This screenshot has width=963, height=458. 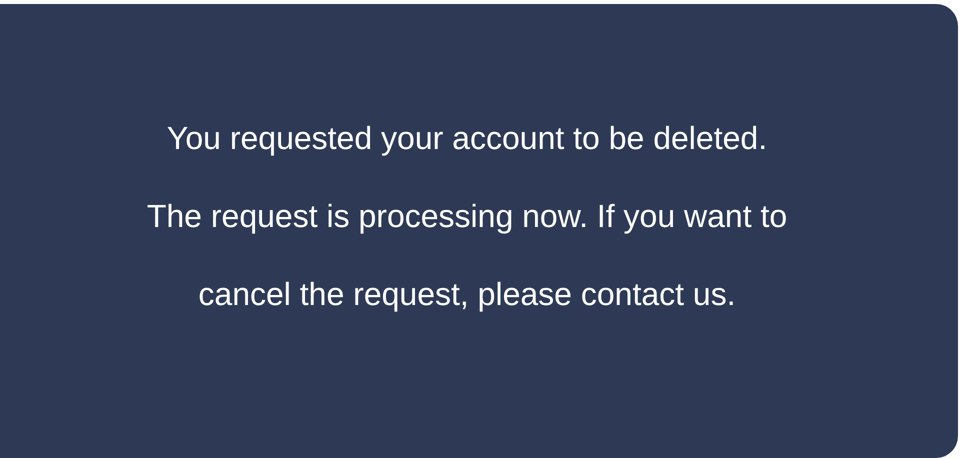 What do you see at coordinates (467, 138) in the screenshot?
I see `message-text: You requested your account to be deleted.` at bounding box center [467, 138].